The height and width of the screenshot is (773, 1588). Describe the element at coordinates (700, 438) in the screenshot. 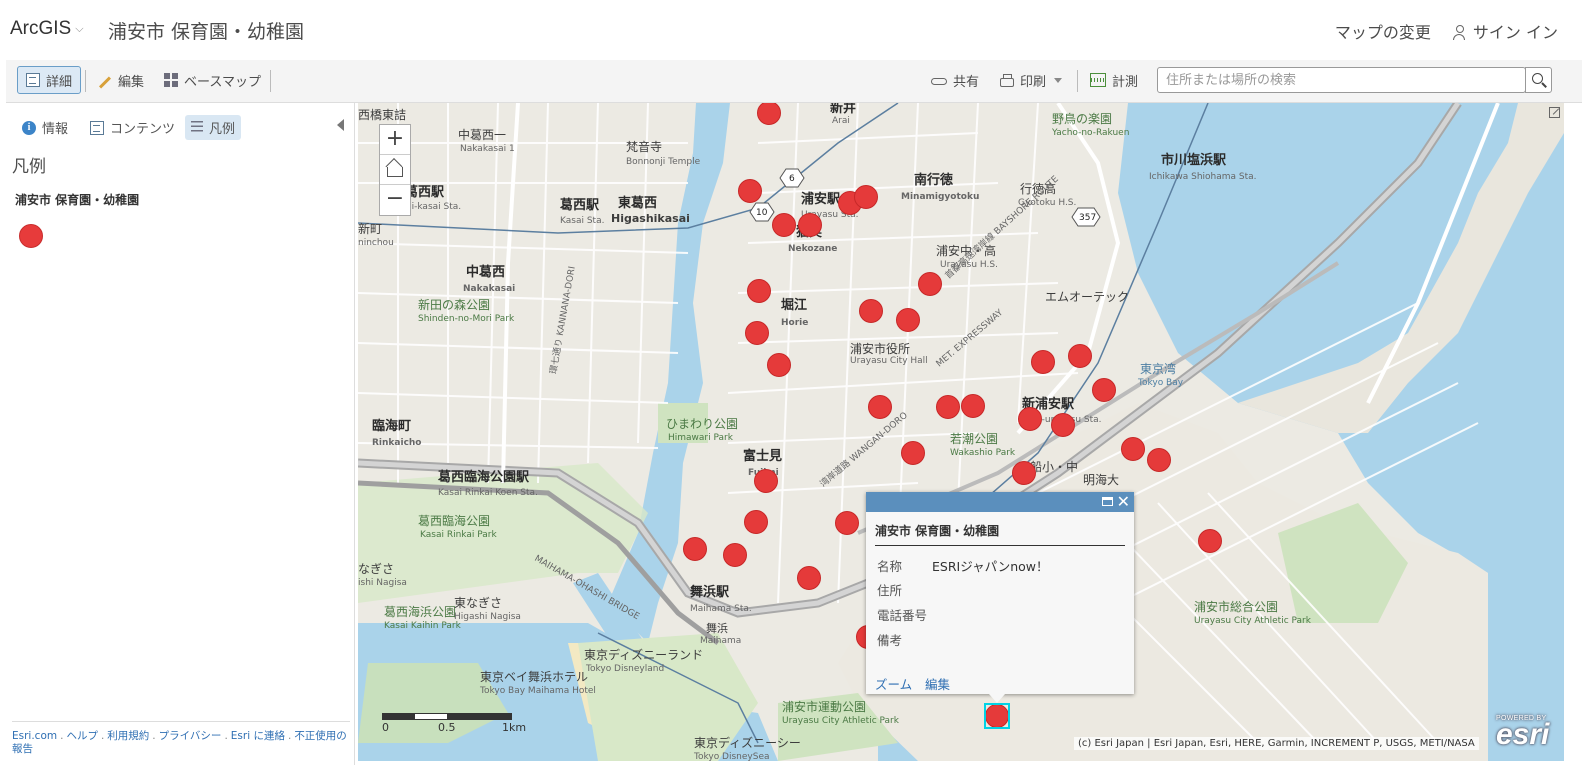

I see `map-label: Himawari Park` at that location.